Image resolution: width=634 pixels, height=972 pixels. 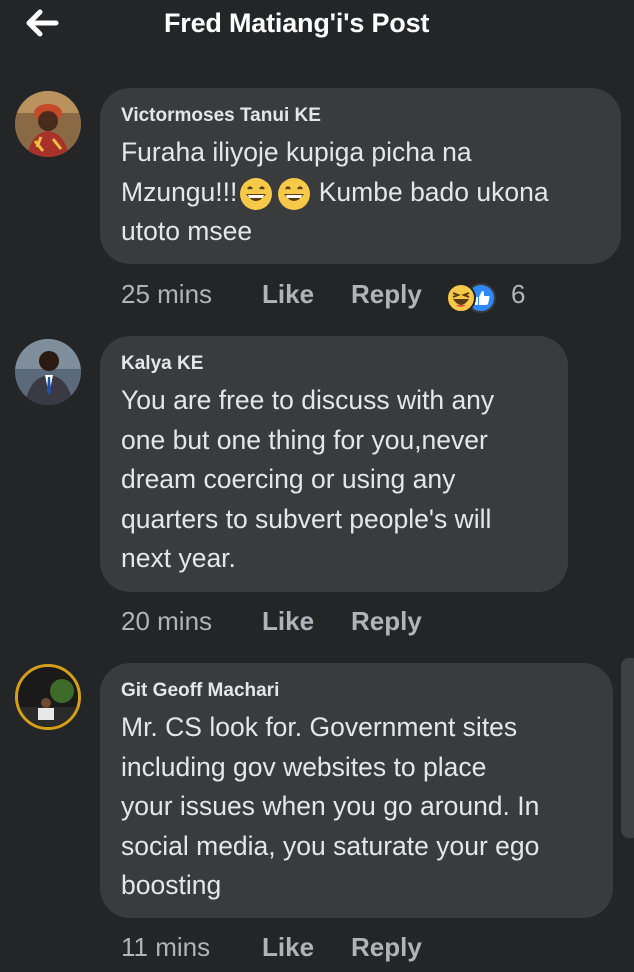 What do you see at coordinates (171, 885) in the screenshot?
I see `comment-text-line: boosting` at bounding box center [171, 885].